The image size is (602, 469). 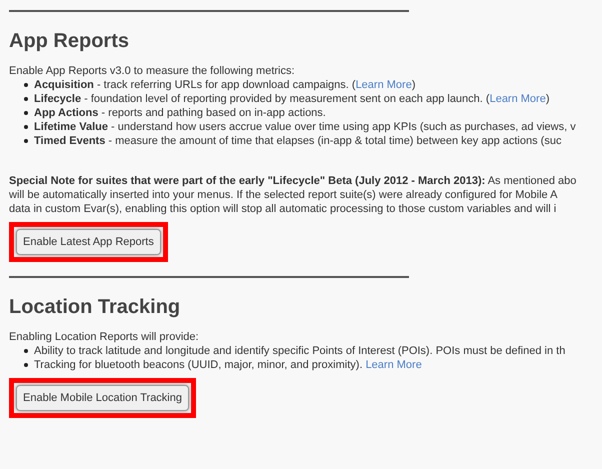 What do you see at coordinates (88, 242) in the screenshot?
I see `enable-button: Enable Latest App Reports` at bounding box center [88, 242].